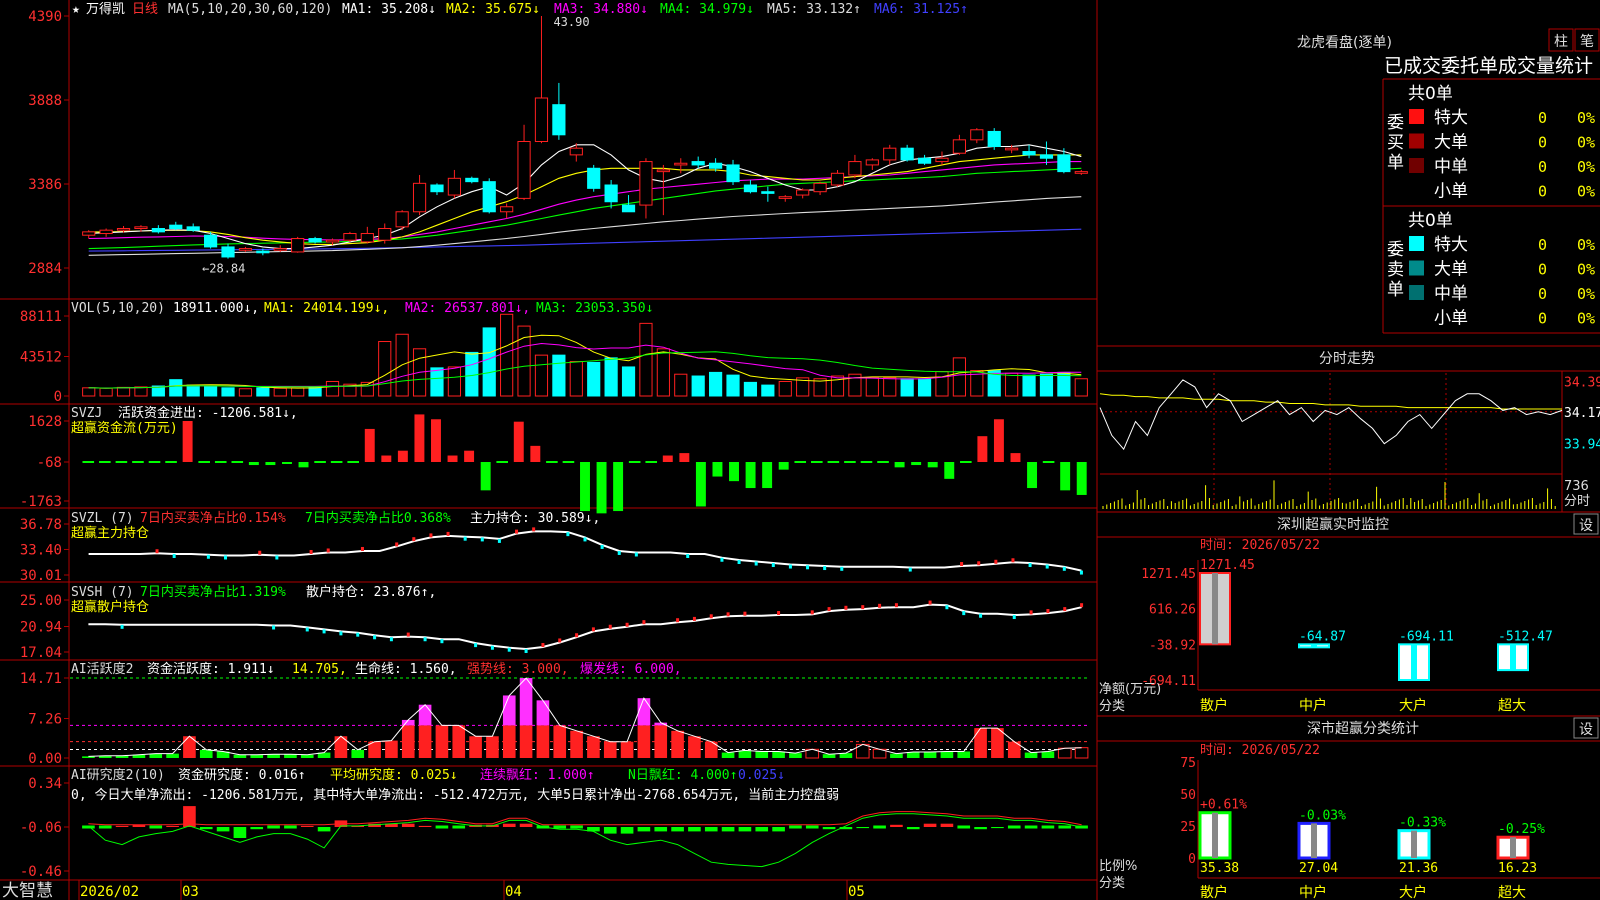  Describe the element at coordinates (41, 502) in the screenshot. I see `y-tick-label: -1763` at that location.